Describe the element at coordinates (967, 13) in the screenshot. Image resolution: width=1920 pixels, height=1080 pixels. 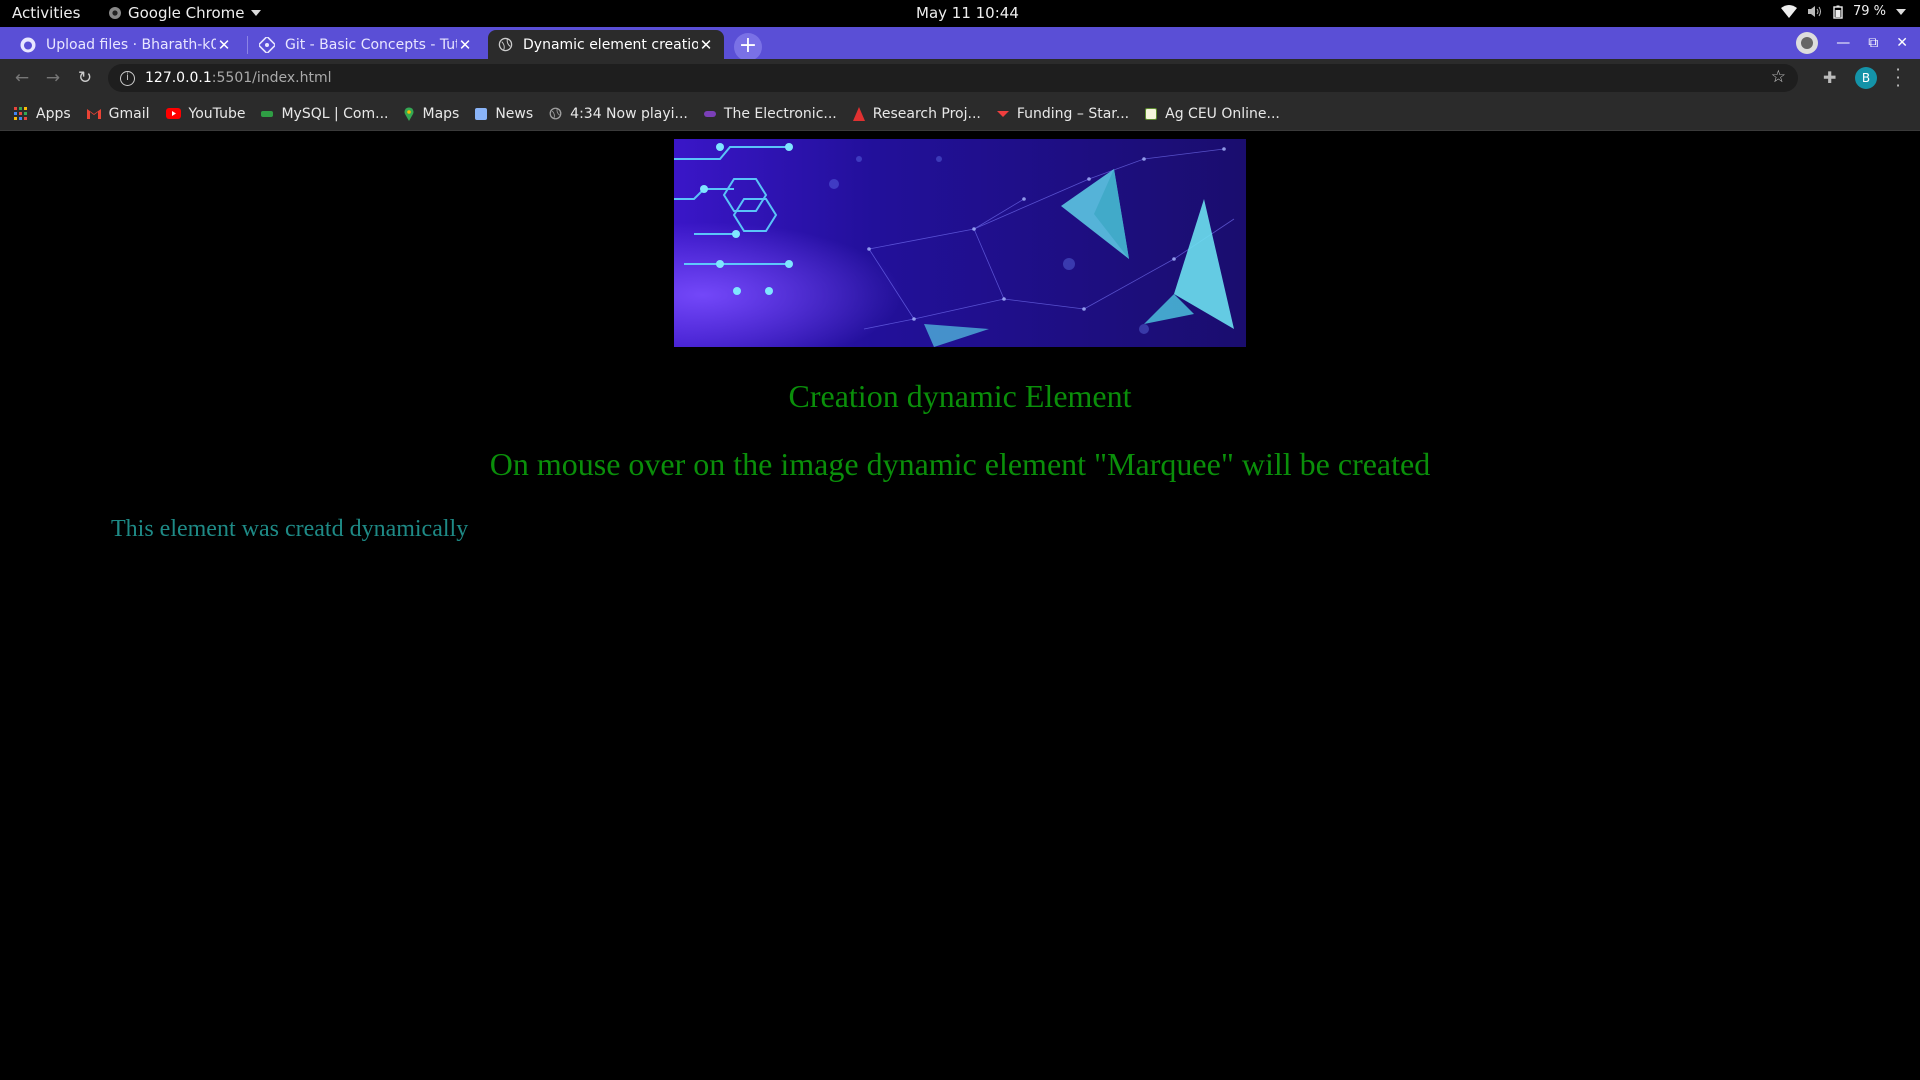
I see `clock: May 11 10:44` at that location.